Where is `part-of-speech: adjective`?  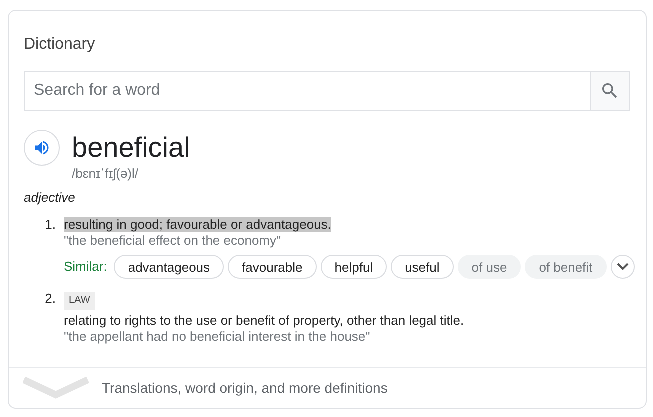 part-of-speech: adjective is located at coordinates (50, 197).